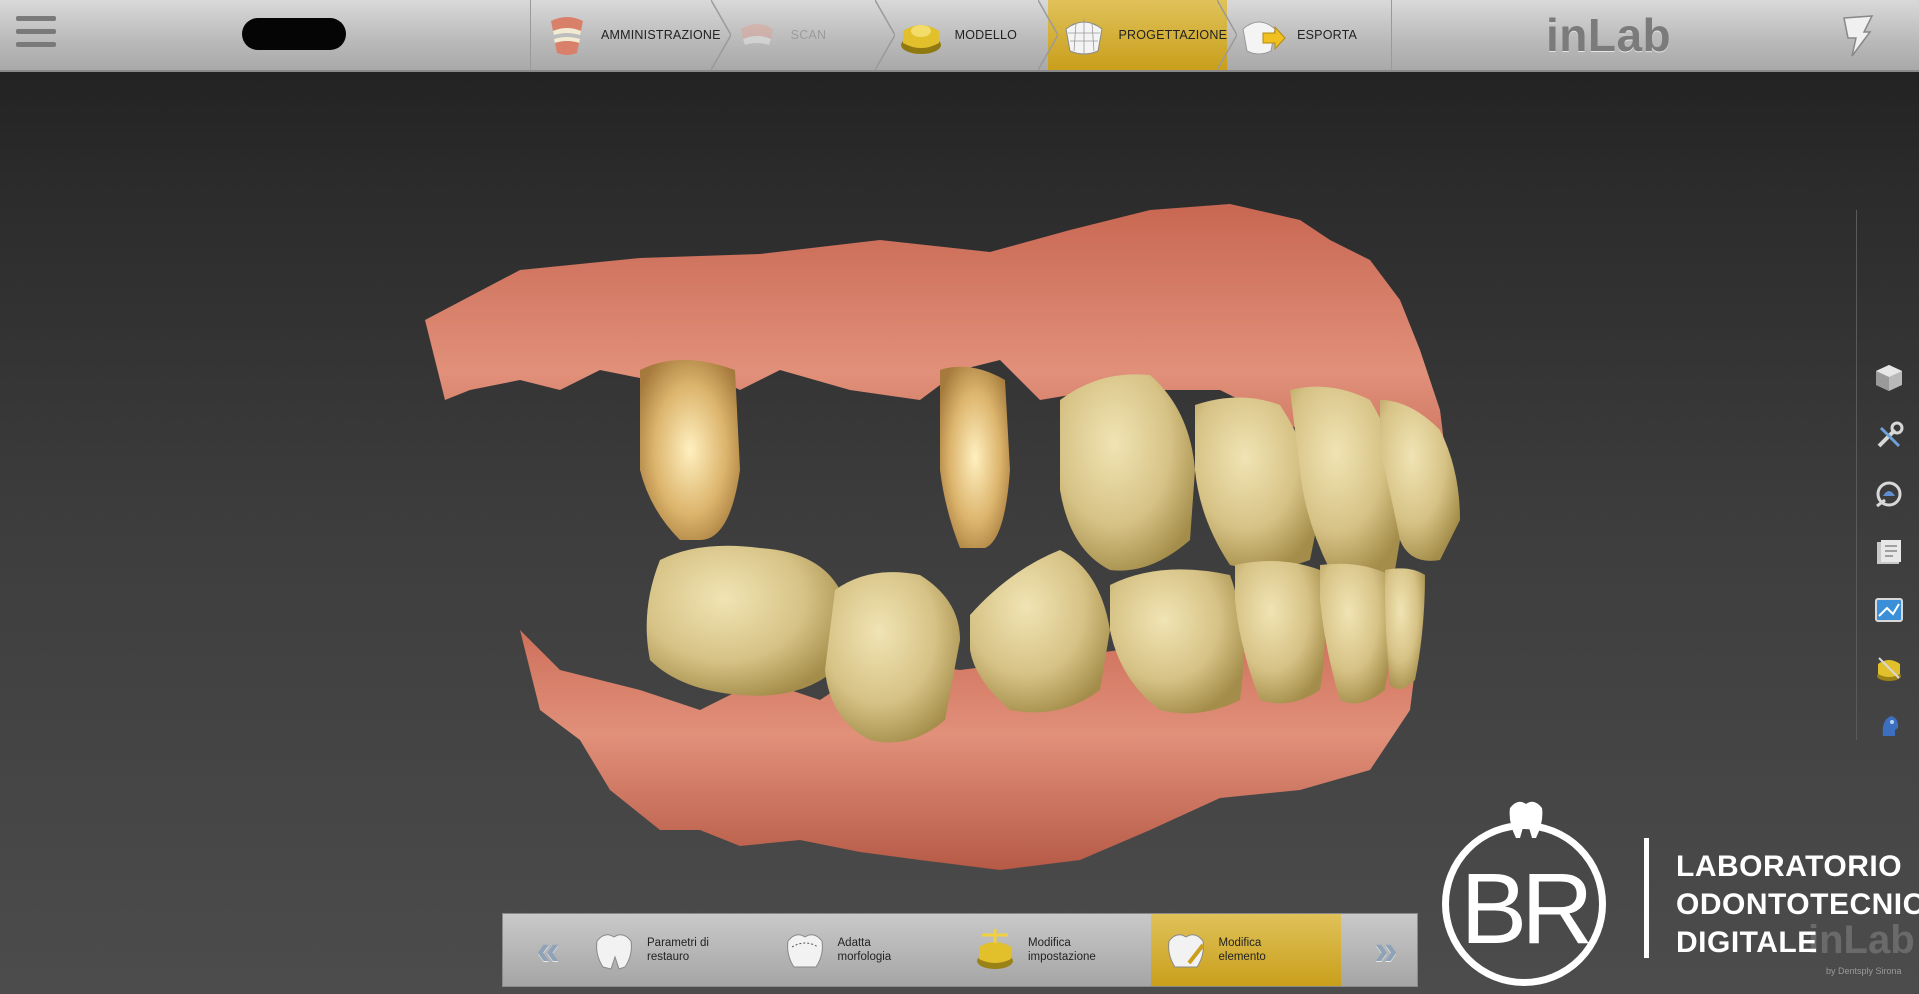 The image size is (1919, 994). Describe the element at coordinates (1379, 950) in the screenshot. I see `next-button: »` at that location.